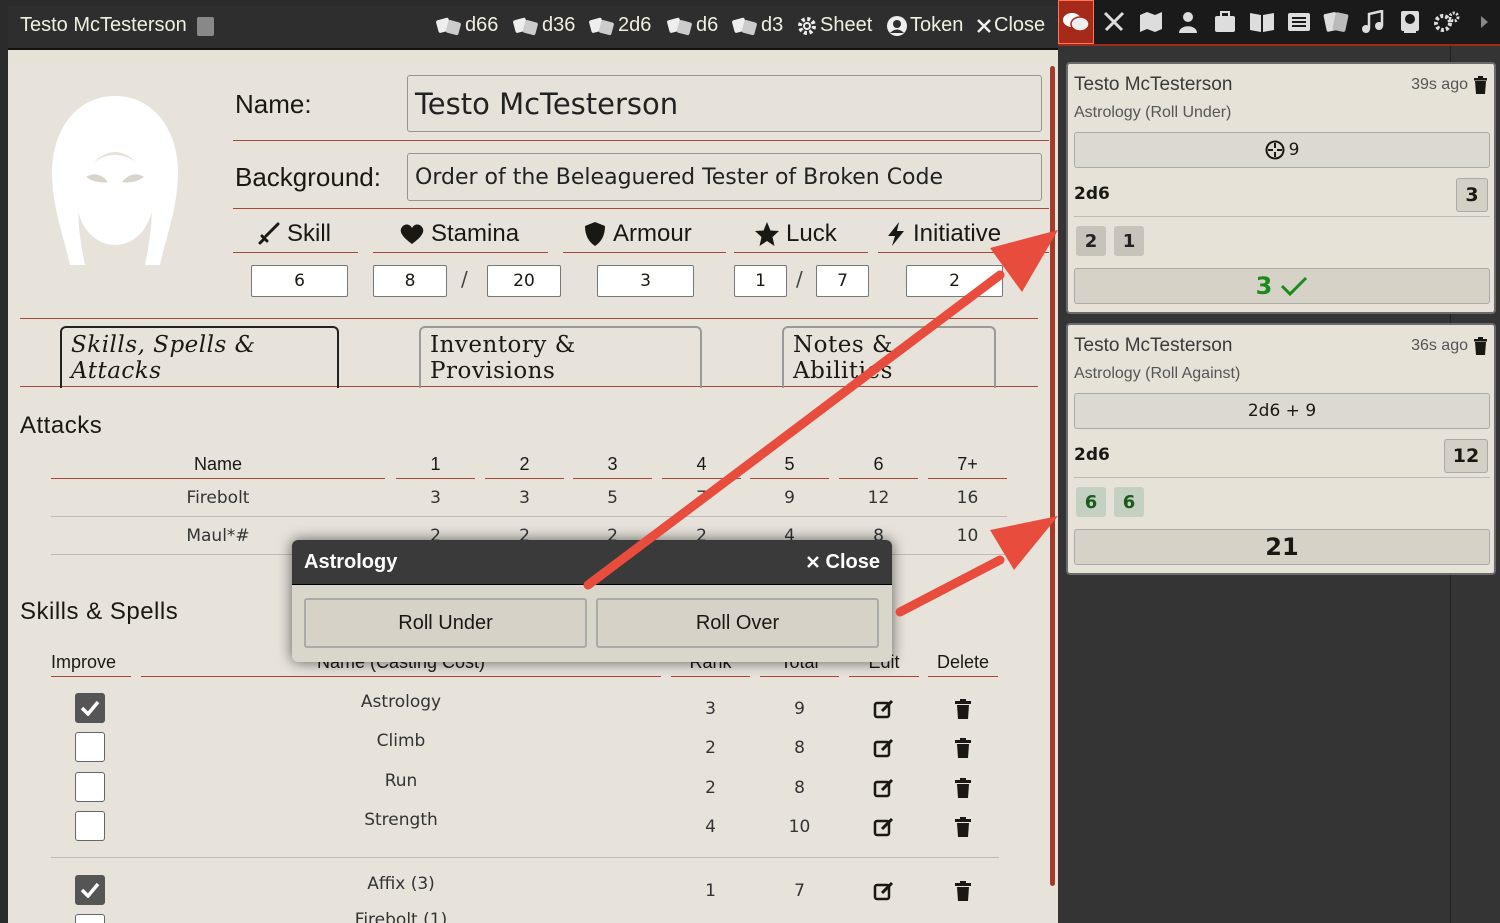  I want to click on attack-name: Firebolt, so click(218, 498).